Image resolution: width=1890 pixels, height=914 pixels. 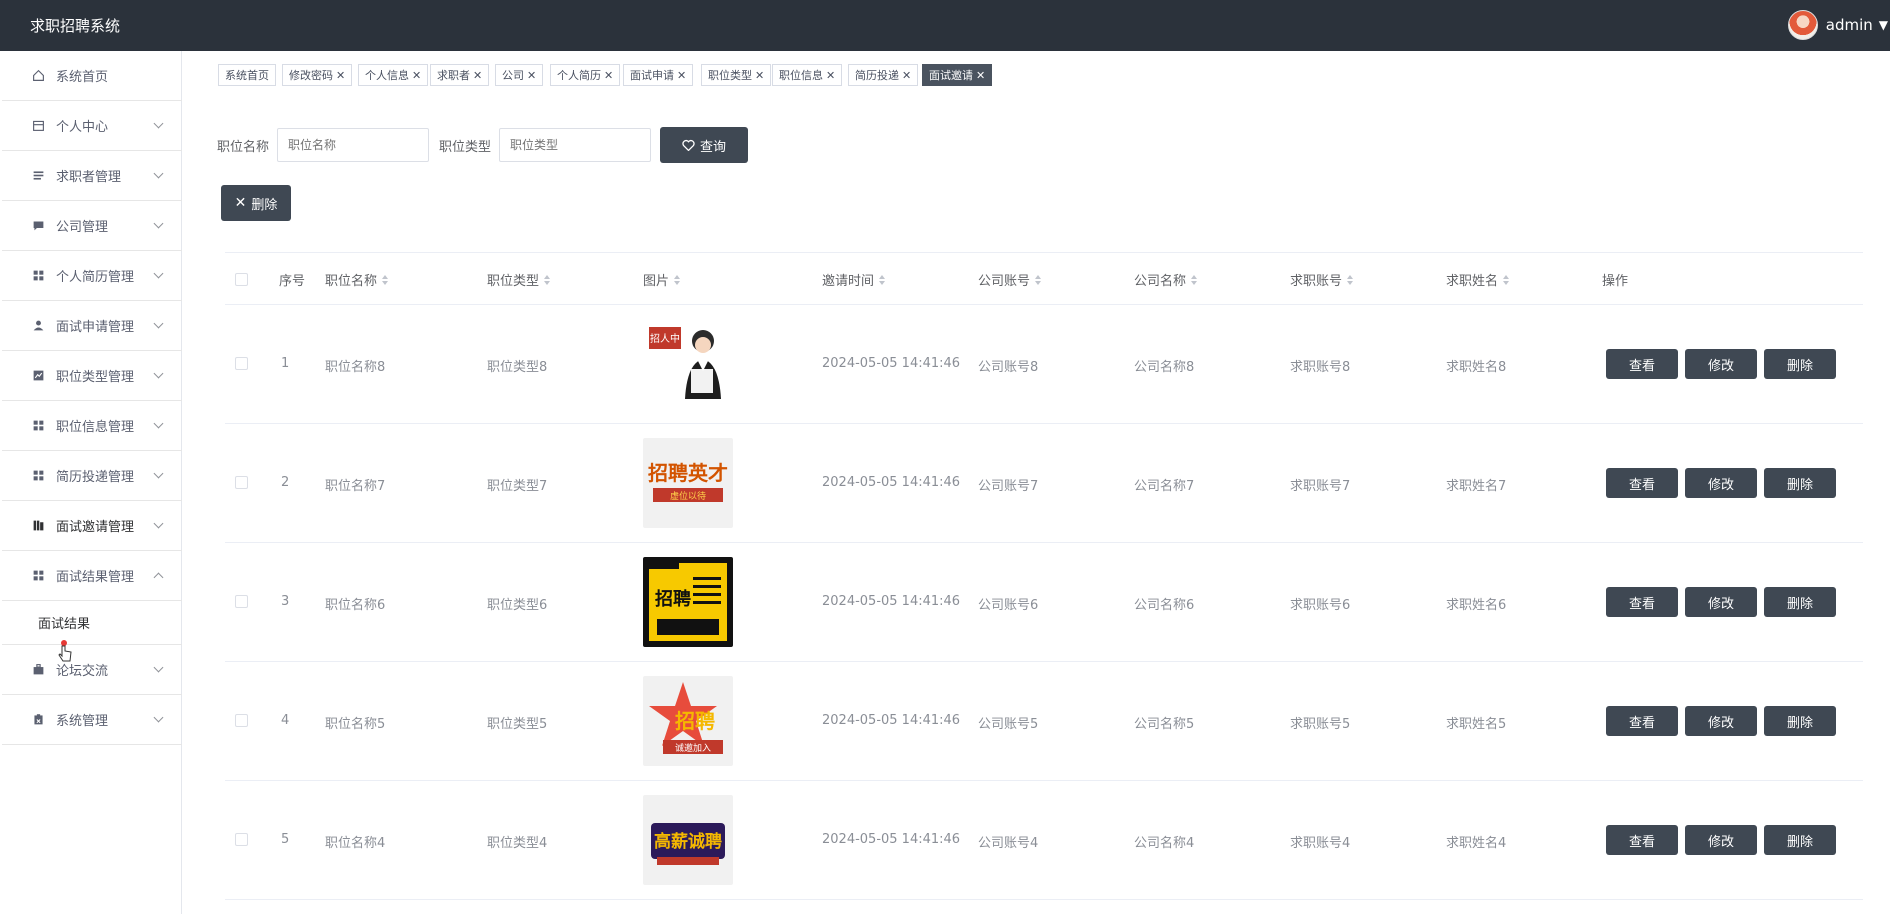 I want to click on chart-icon, so click(x=38, y=376).